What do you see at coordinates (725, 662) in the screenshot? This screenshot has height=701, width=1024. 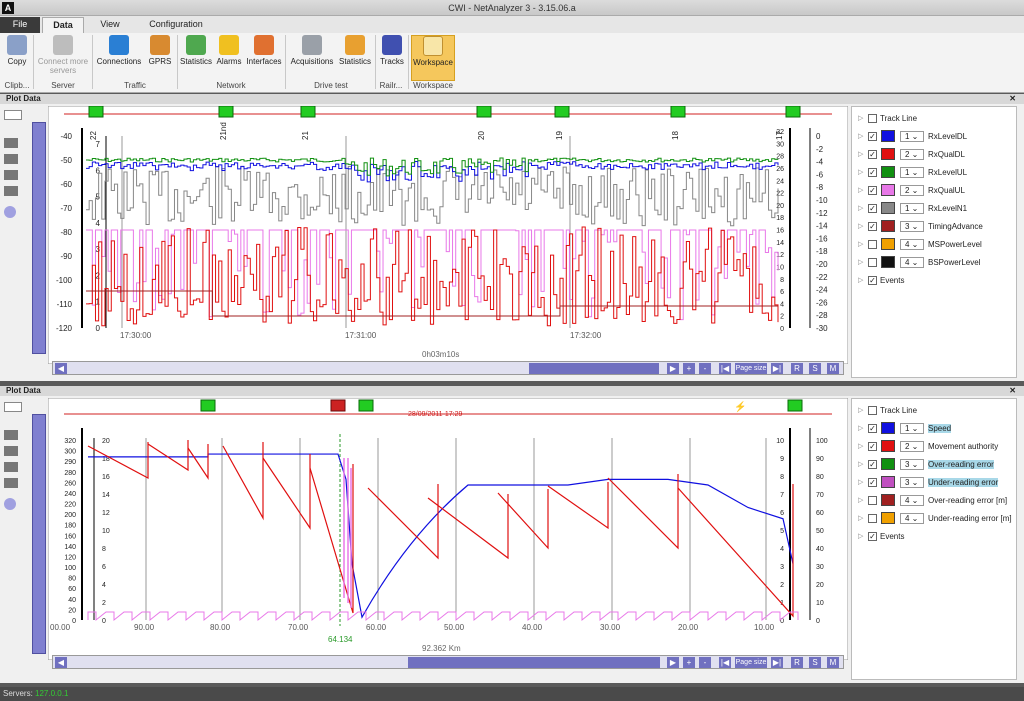 I see `first-page-button: |◀` at bounding box center [725, 662].